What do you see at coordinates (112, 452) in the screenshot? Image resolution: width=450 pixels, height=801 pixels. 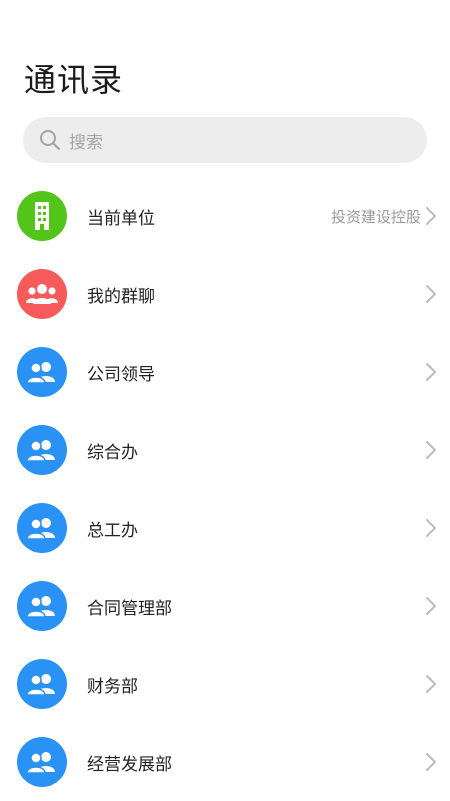 I see `list-item-label: 综合办` at bounding box center [112, 452].